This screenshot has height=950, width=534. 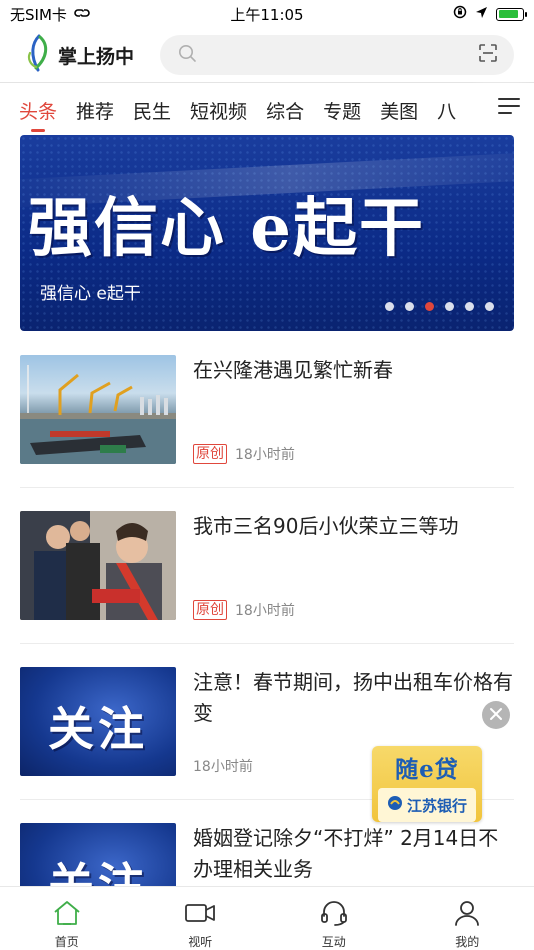 I want to click on channel-menu-button, so click(x=509, y=108).